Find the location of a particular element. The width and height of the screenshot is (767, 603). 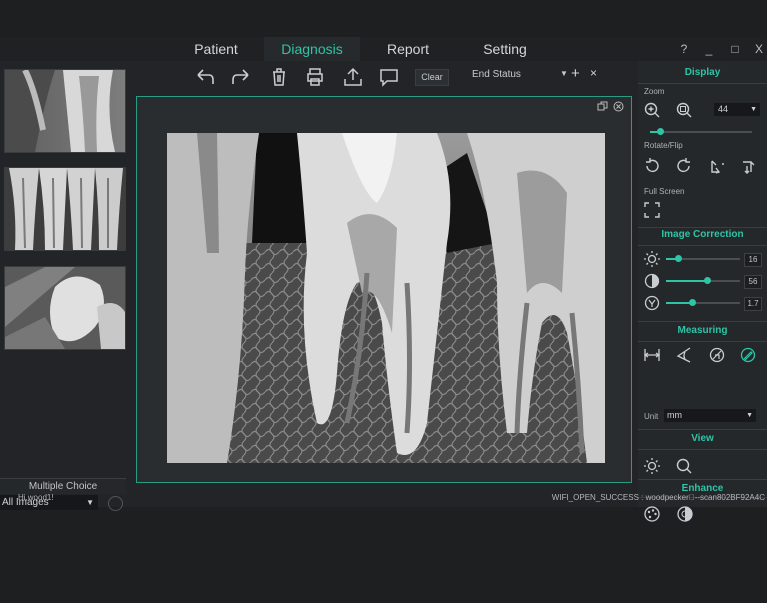

zoom-fit-icon is located at coordinates (684, 110).